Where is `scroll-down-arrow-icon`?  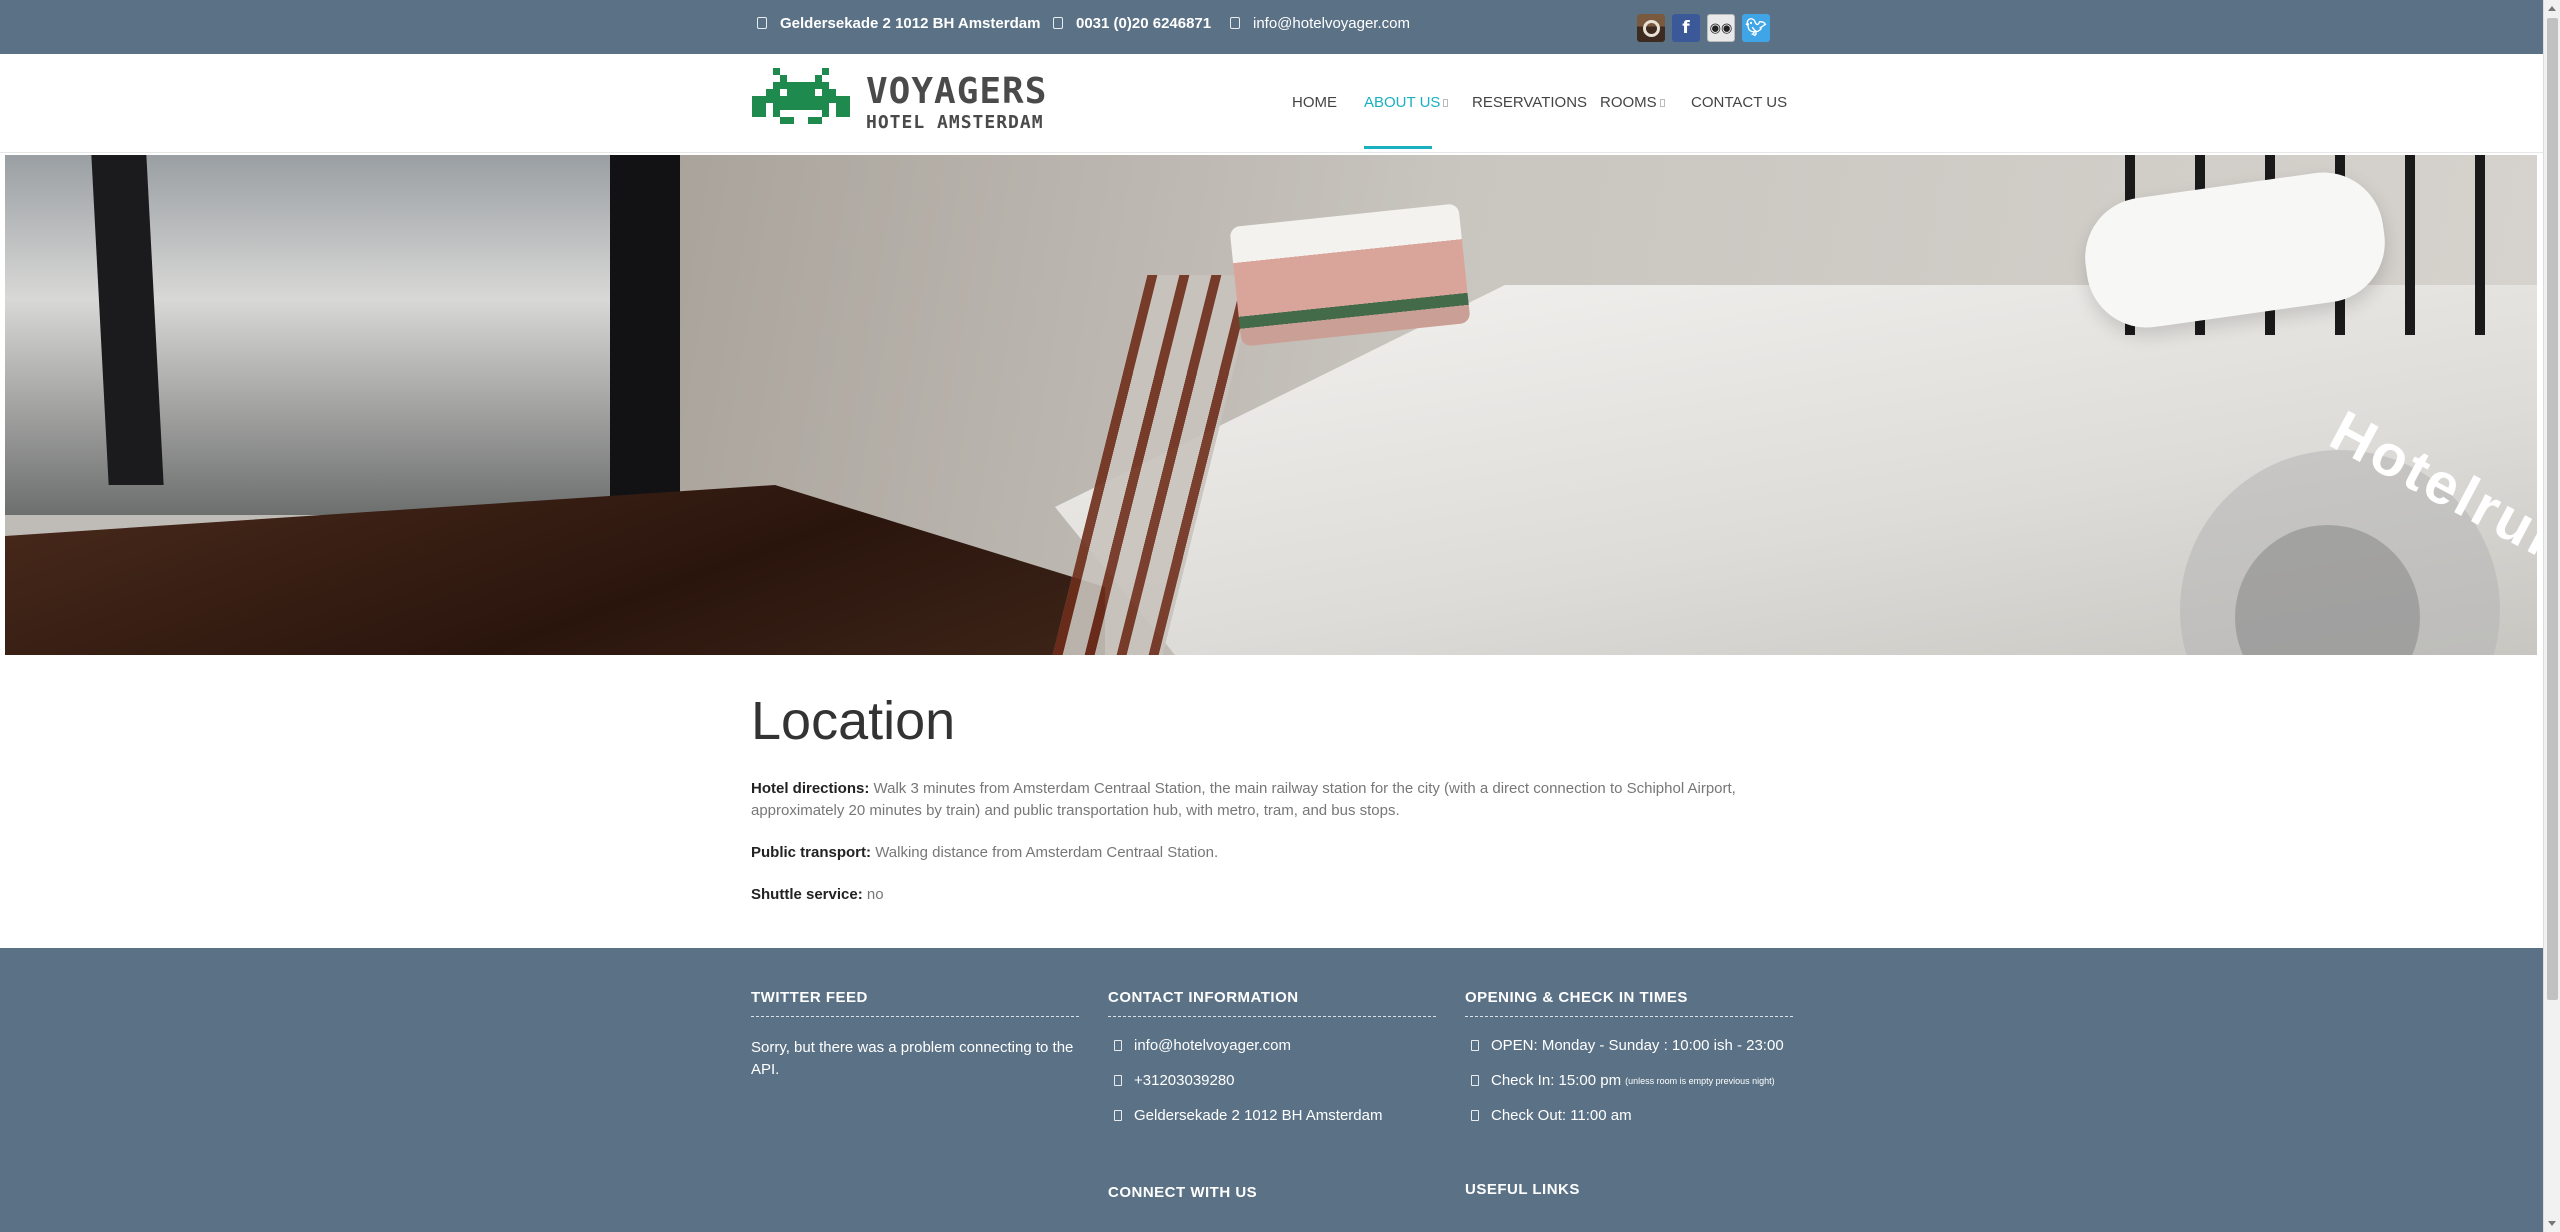
scroll-down-arrow-icon is located at coordinates (2552, 1223).